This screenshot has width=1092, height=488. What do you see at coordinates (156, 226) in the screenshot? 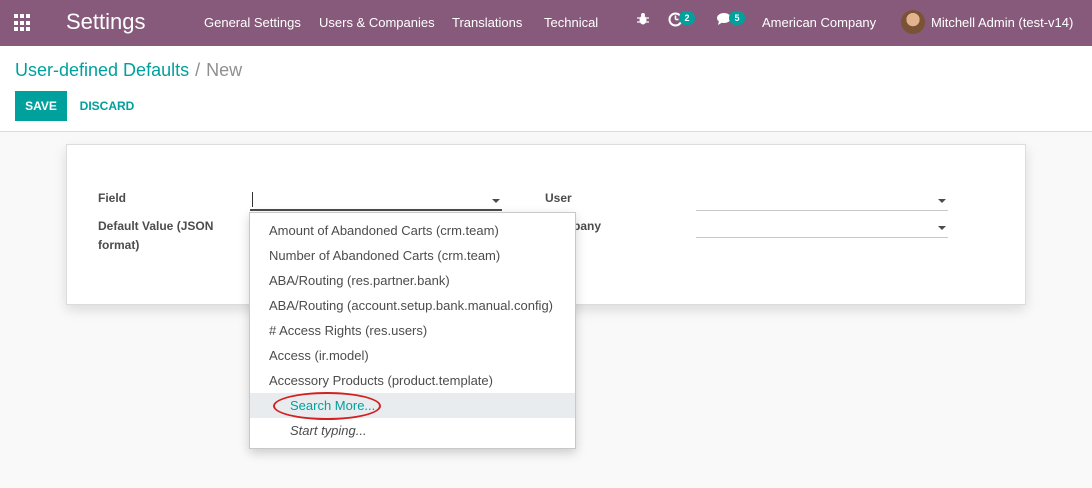
I see `default-value-label-line1: Default Value (JSON` at bounding box center [156, 226].